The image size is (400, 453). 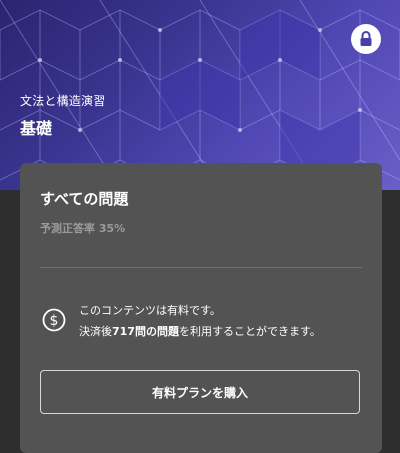 I want to click on lock-icon, so click(x=366, y=38).